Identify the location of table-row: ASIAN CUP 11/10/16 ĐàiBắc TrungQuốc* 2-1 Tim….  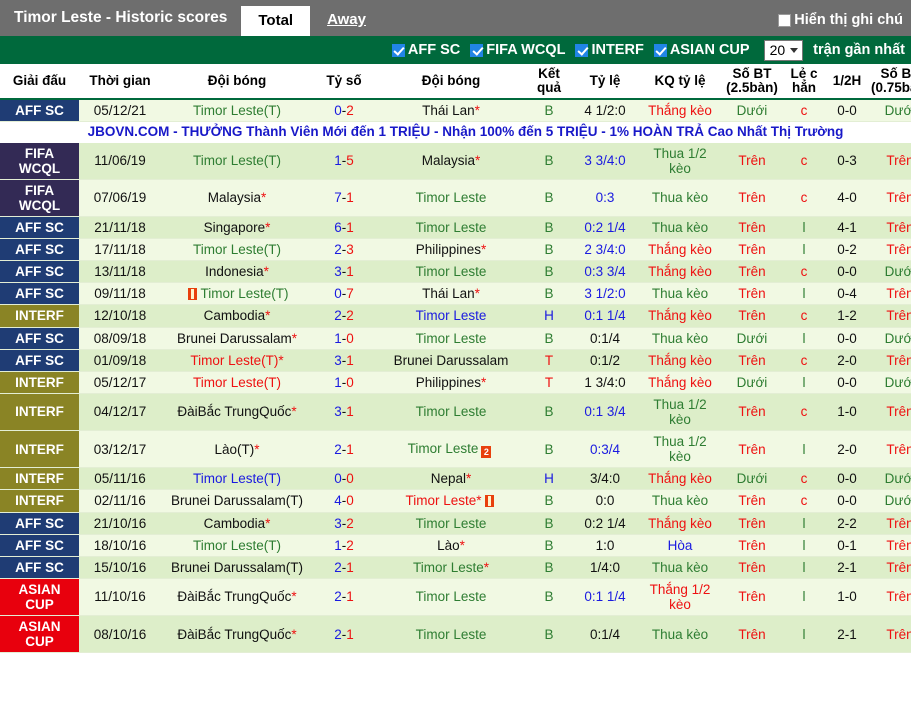
(455, 597).